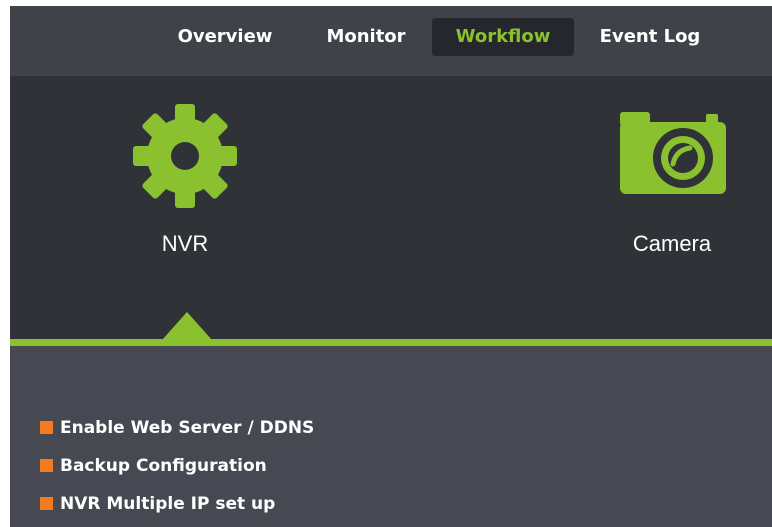 This screenshot has height=527, width=772. I want to click on tab-workflow: Workflow, so click(503, 37).